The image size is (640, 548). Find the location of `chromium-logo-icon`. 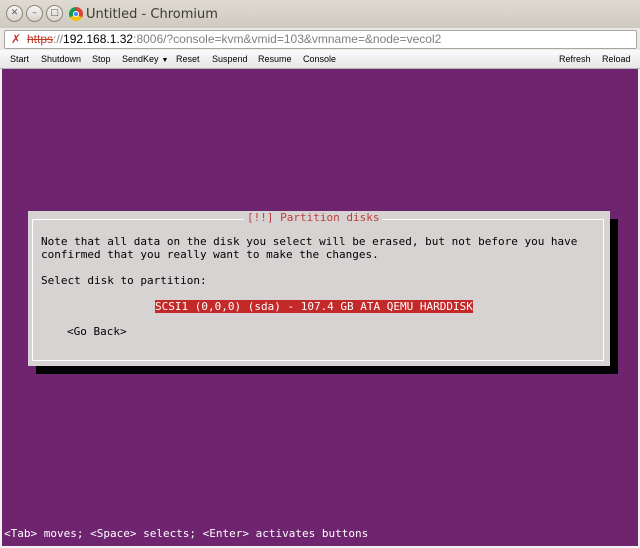

chromium-logo-icon is located at coordinates (76, 14).